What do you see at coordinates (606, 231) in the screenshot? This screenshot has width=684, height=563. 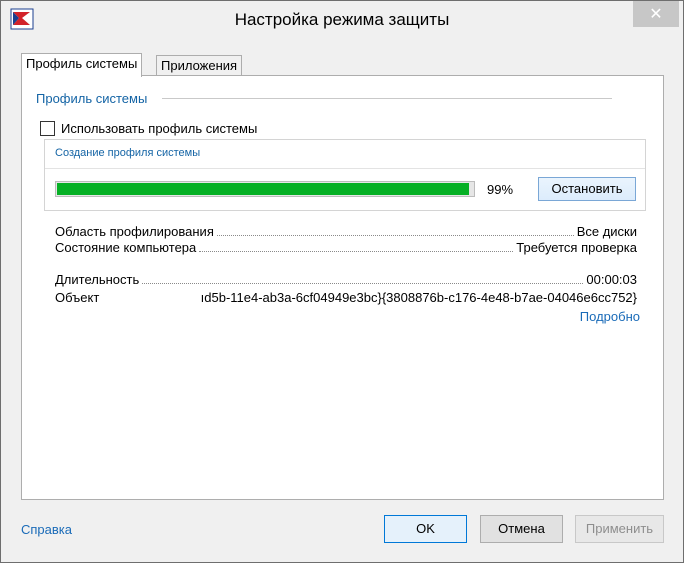 I see `detail-value: Все диски` at bounding box center [606, 231].